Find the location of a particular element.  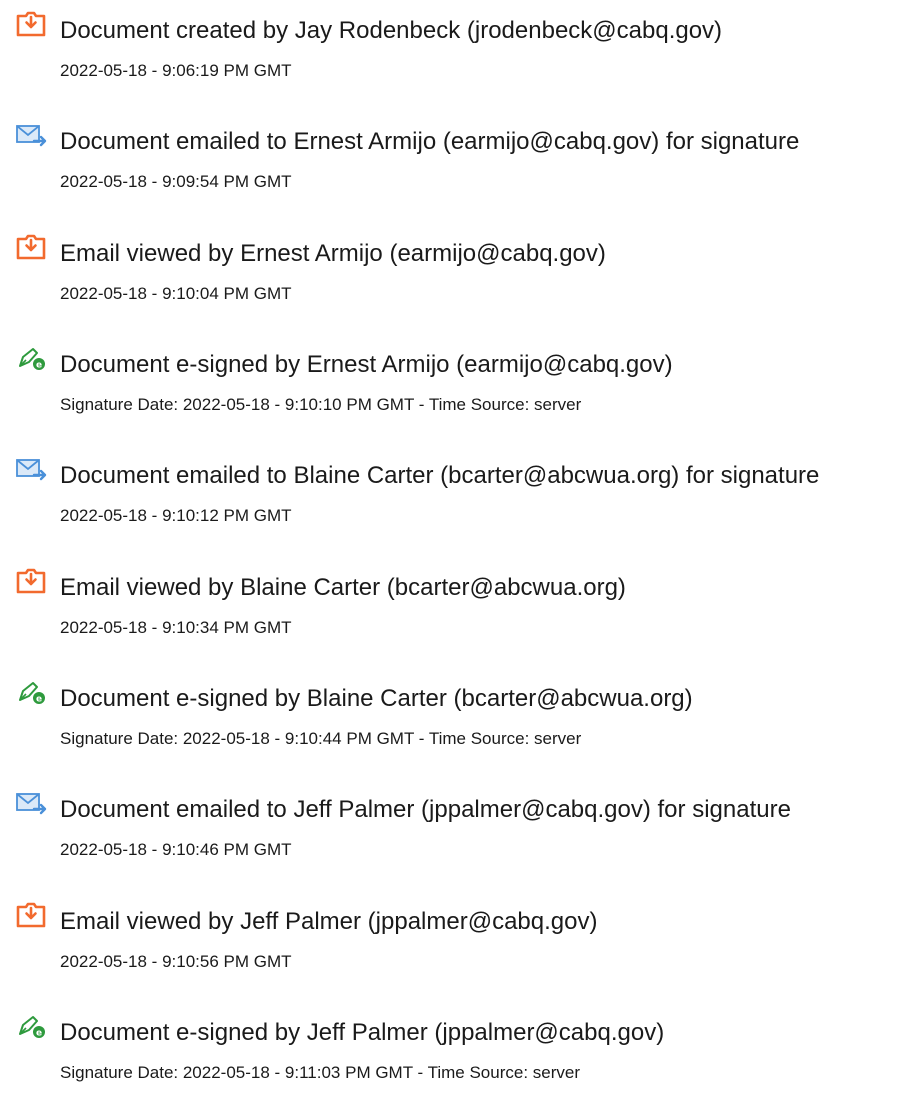

event-timestamp: 2022-05-18 - 9:10:56 PM GMT is located at coordinates (176, 961).